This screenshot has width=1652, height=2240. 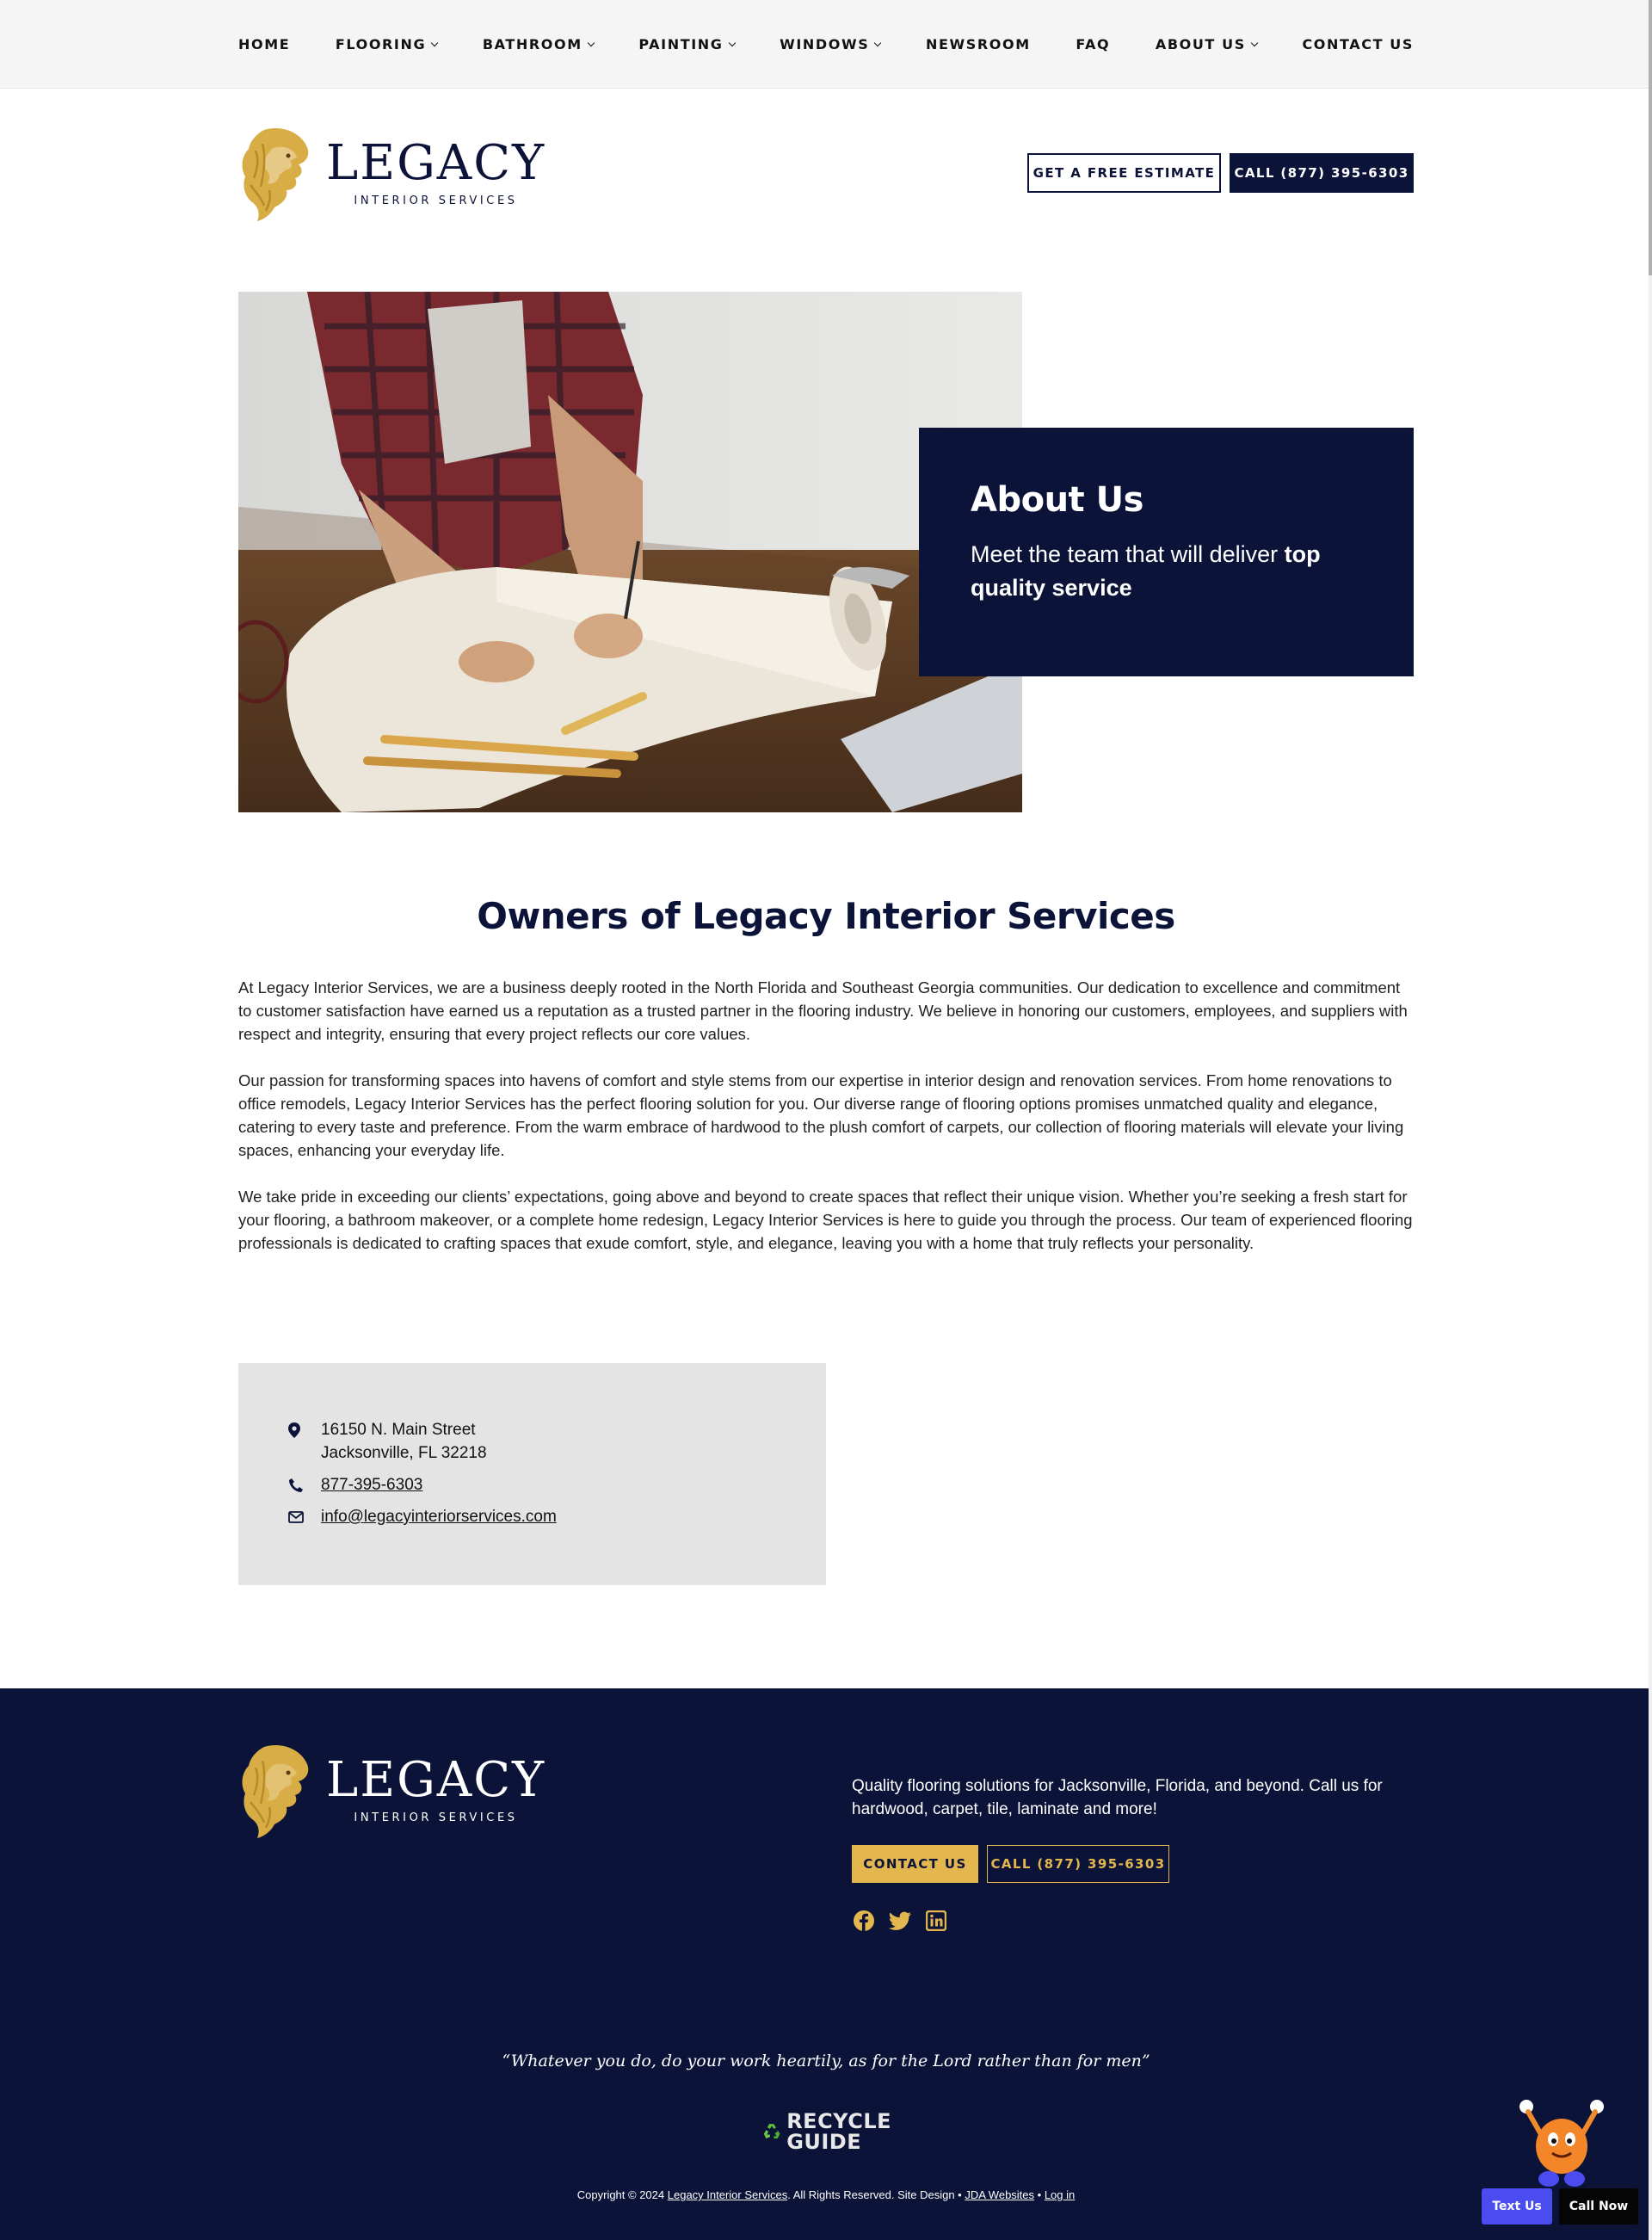 What do you see at coordinates (1057, 500) in the screenshot?
I see `hero-title: About Us` at bounding box center [1057, 500].